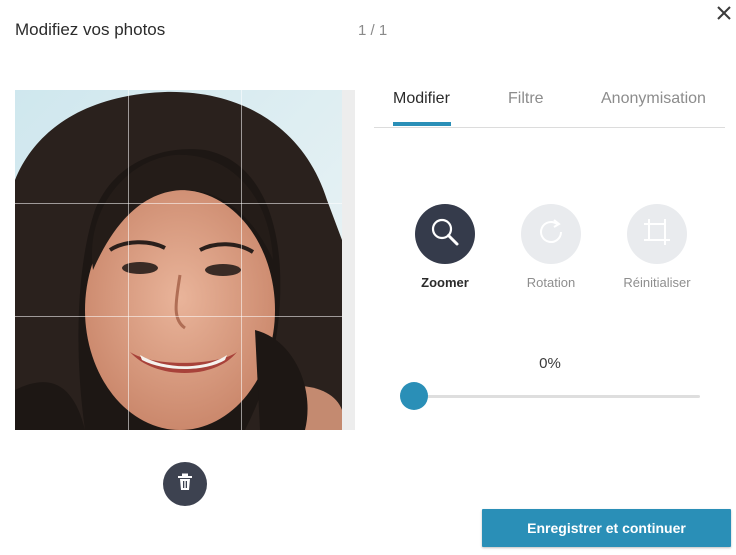  What do you see at coordinates (373, 30) in the screenshot?
I see `photo-counter: 1 / 1` at bounding box center [373, 30].